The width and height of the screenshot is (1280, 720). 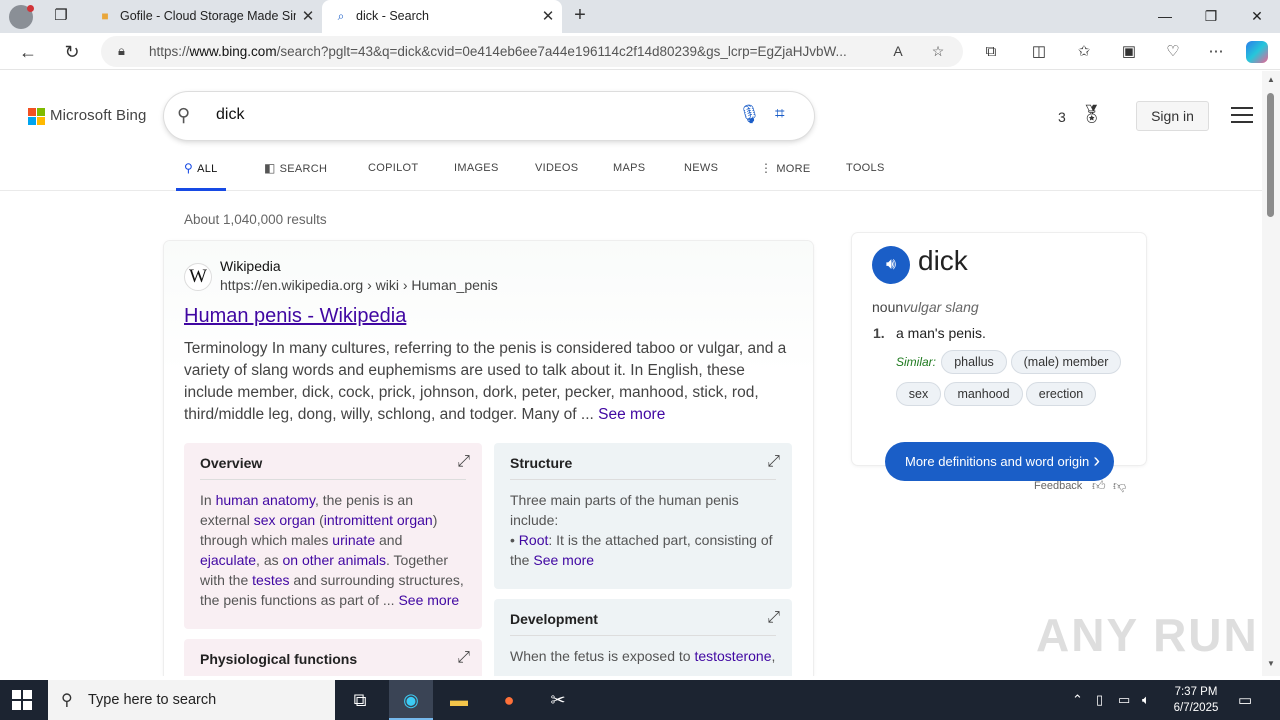 I want to click on favorite-star-icon: ☆, so click(x=938, y=51).